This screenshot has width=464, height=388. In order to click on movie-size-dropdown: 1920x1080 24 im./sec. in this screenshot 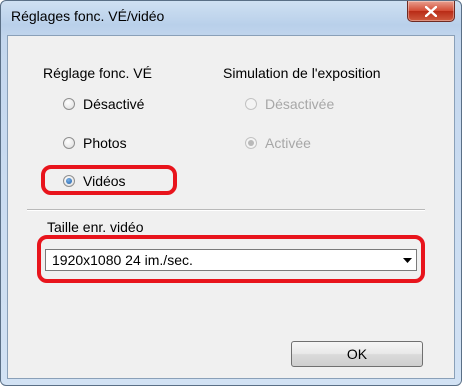, I will do `click(231, 260)`.